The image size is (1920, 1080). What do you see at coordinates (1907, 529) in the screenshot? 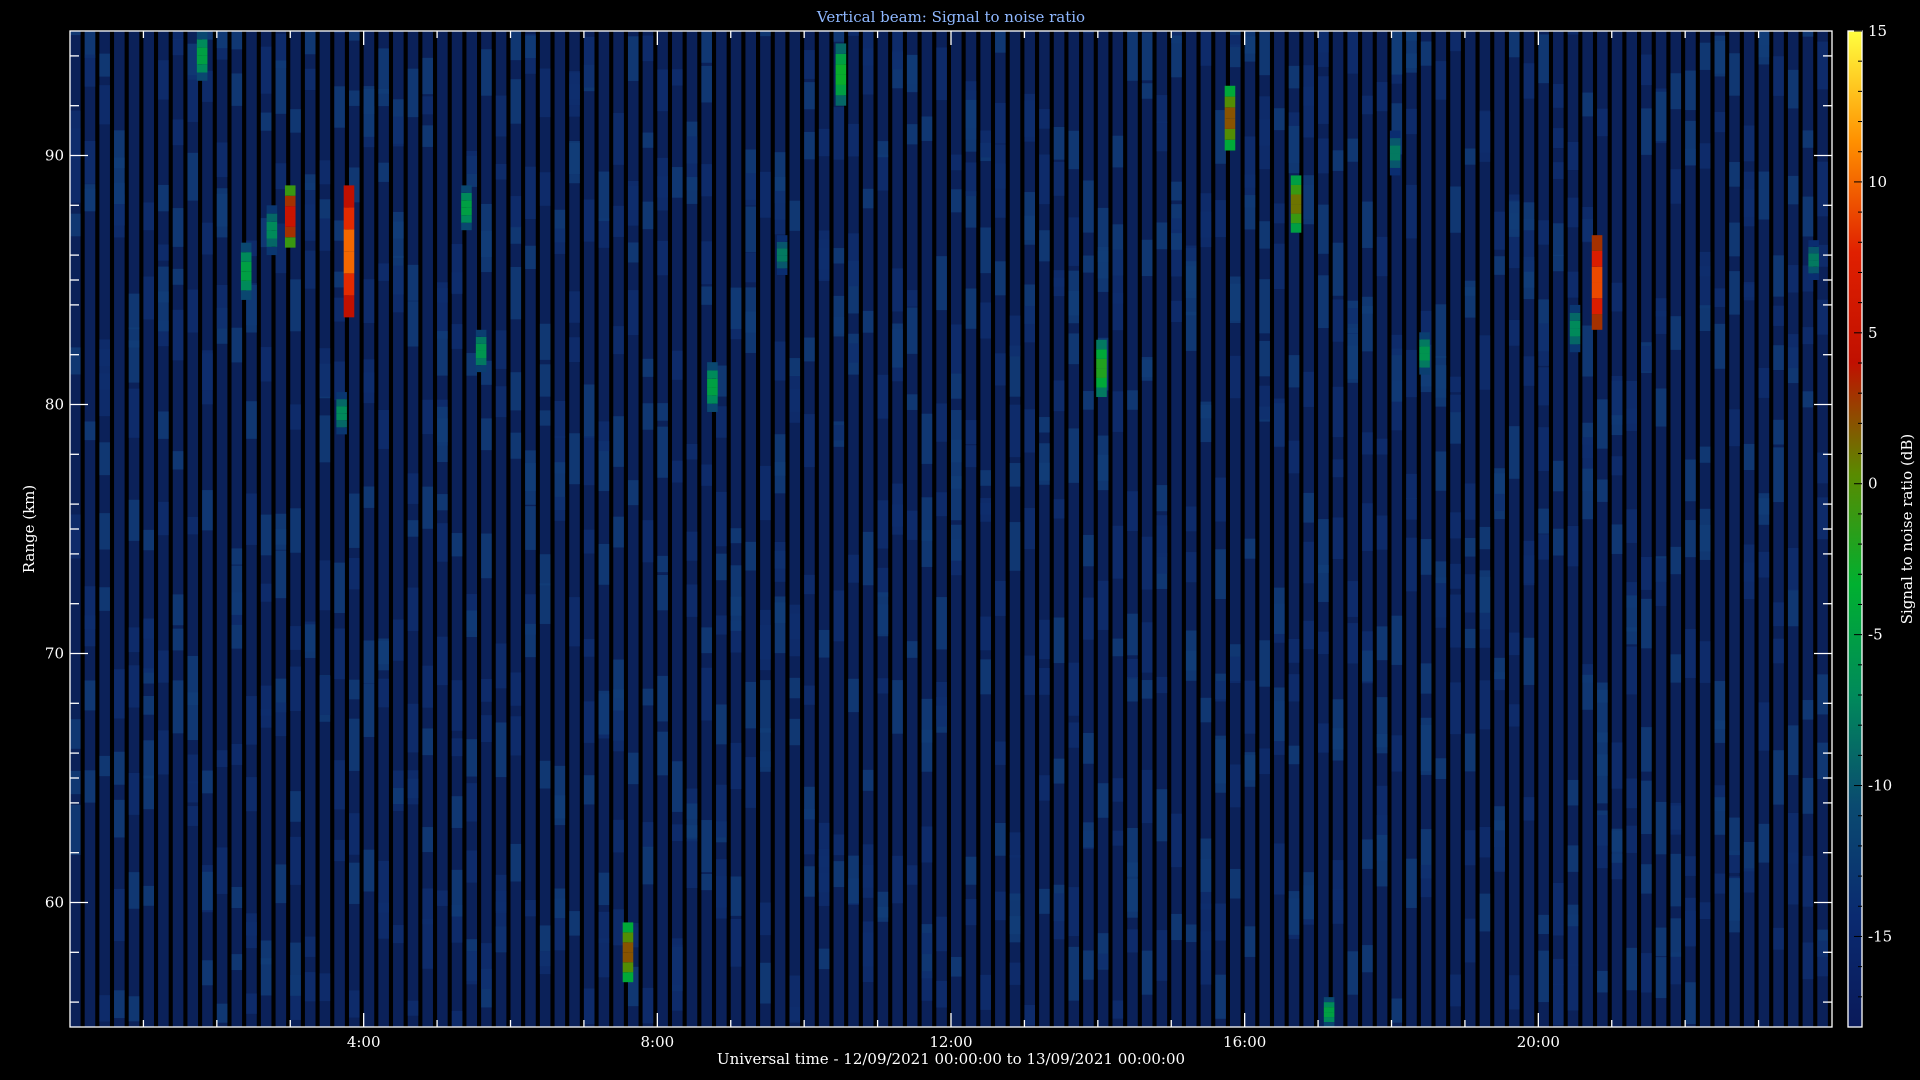
I see `colorbar-label: Signal to noise ratio (dB)` at bounding box center [1907, 529].